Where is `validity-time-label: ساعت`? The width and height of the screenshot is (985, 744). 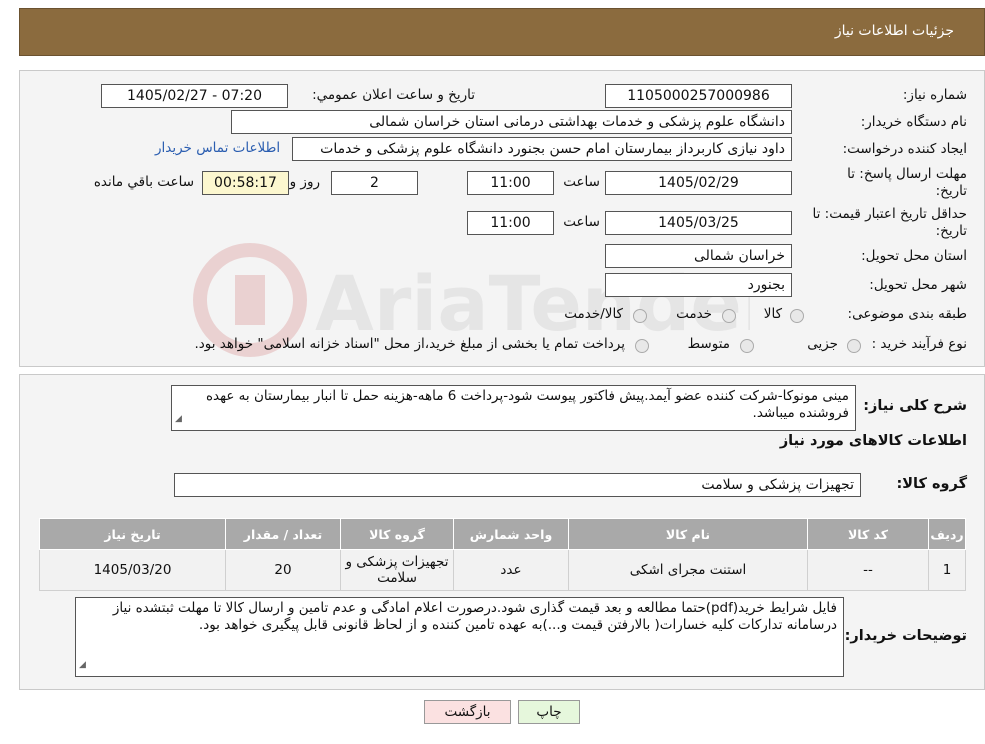
validity-time-label: ساعت is located at coordinates (581, 222).